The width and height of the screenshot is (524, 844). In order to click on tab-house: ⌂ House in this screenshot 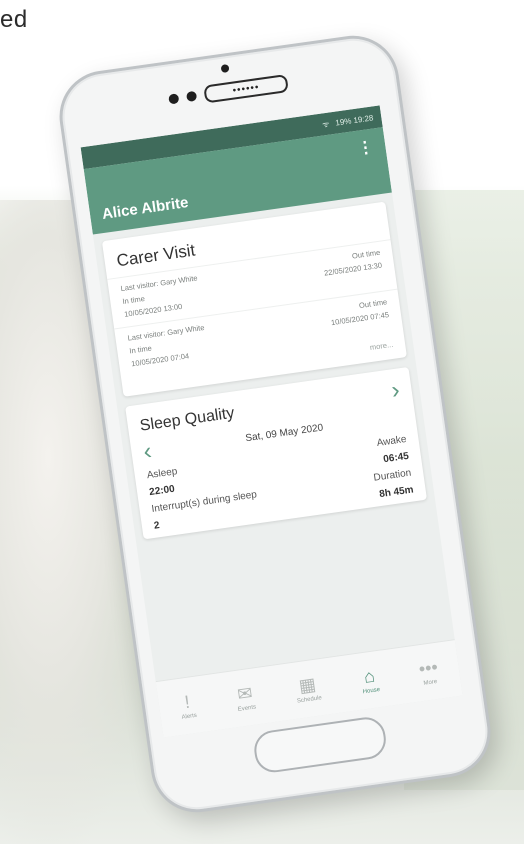, I will do `click(370, 680)`.